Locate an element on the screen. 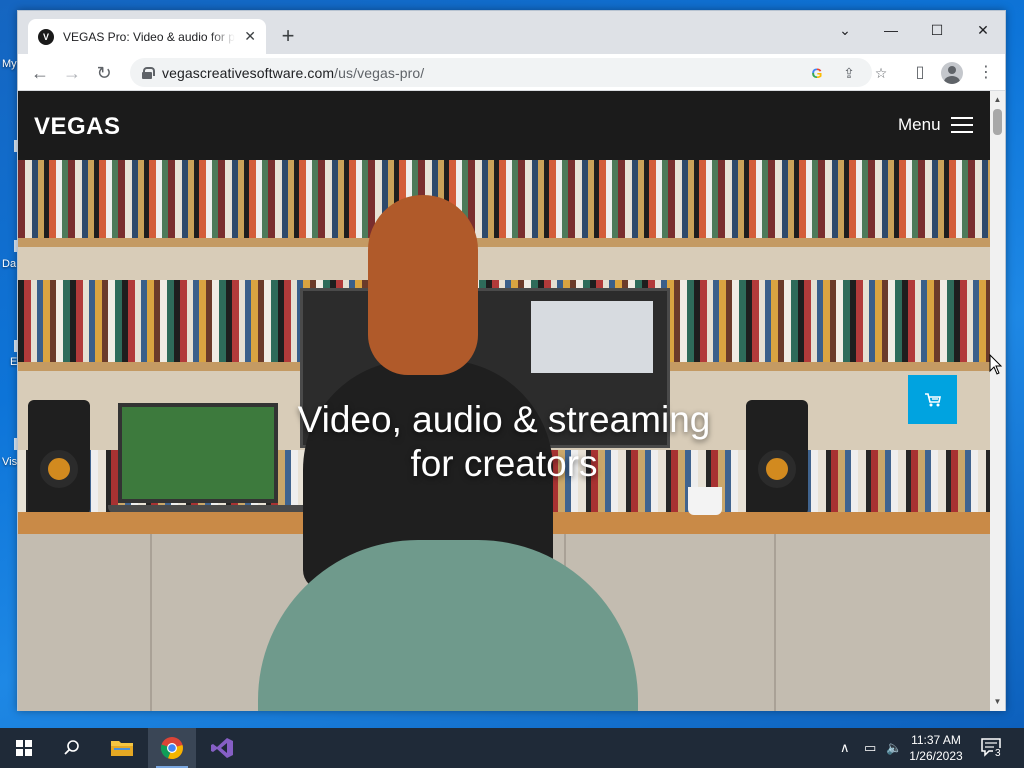 This screenshot has width=1024, height=768. maximize-button: ☐ is located at coordinates (937, 30).